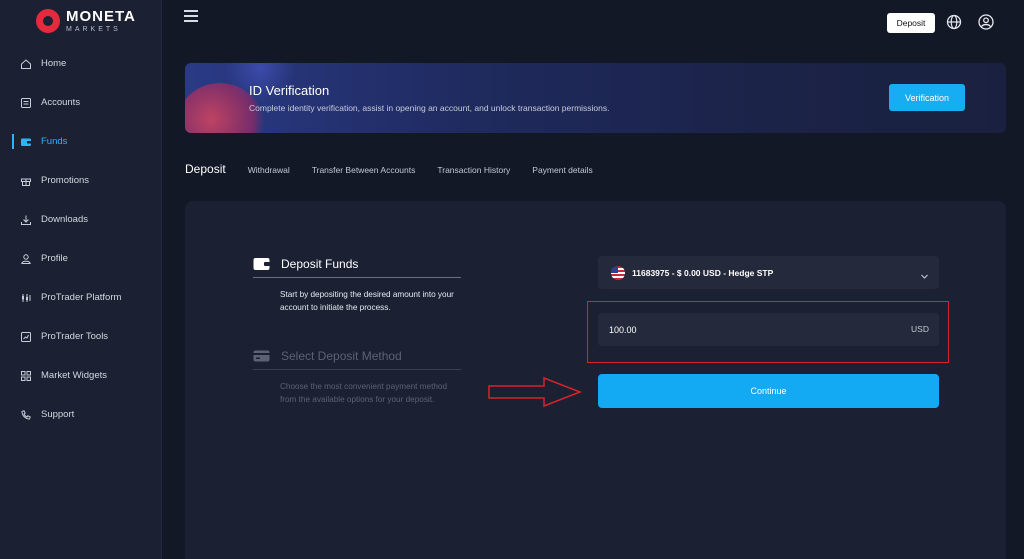 This screenshot has height=559, width=1024. I want to click on sidebar-item-downloads: Downloads, so click(81, 219).